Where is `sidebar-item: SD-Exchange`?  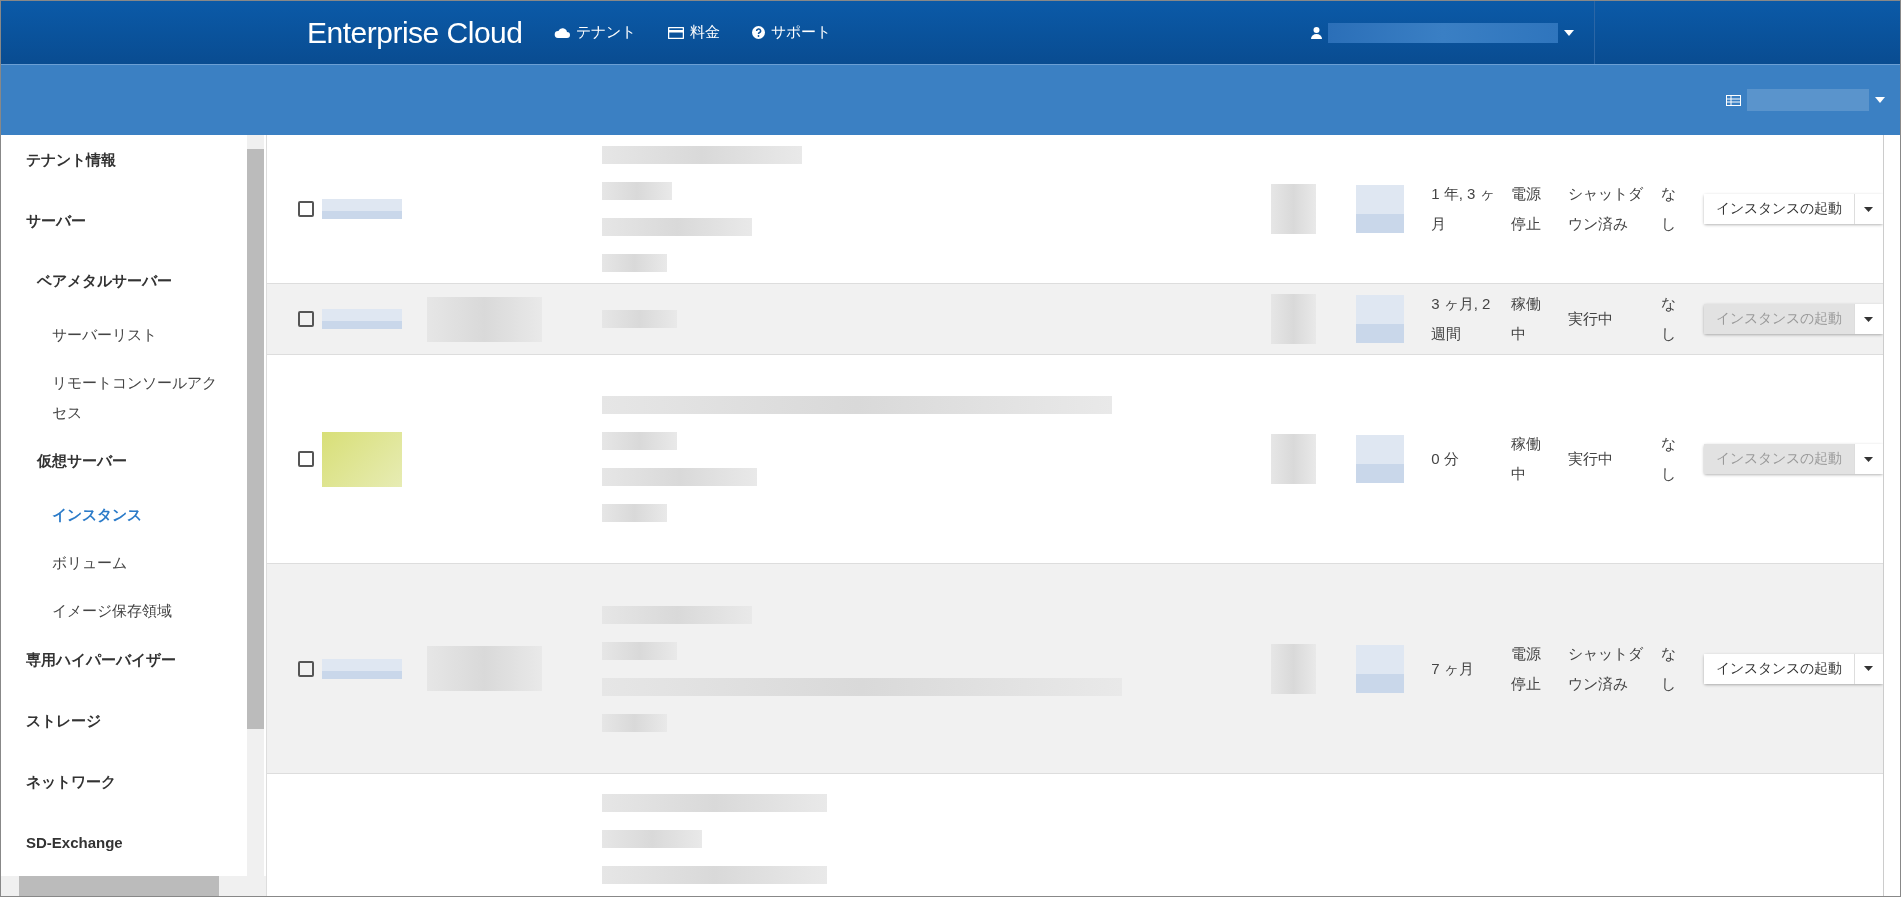 sidebar-item: SD-Exchange is located at coordinates (133, 848).